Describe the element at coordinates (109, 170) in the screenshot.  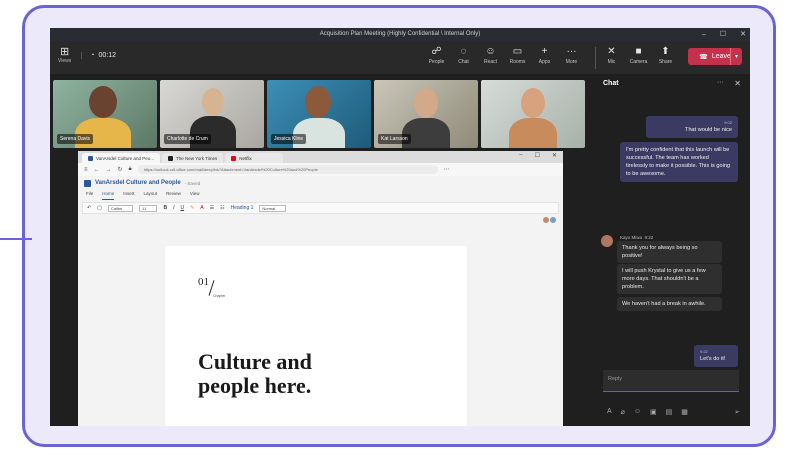
I see `forward-icon: →` at that location.